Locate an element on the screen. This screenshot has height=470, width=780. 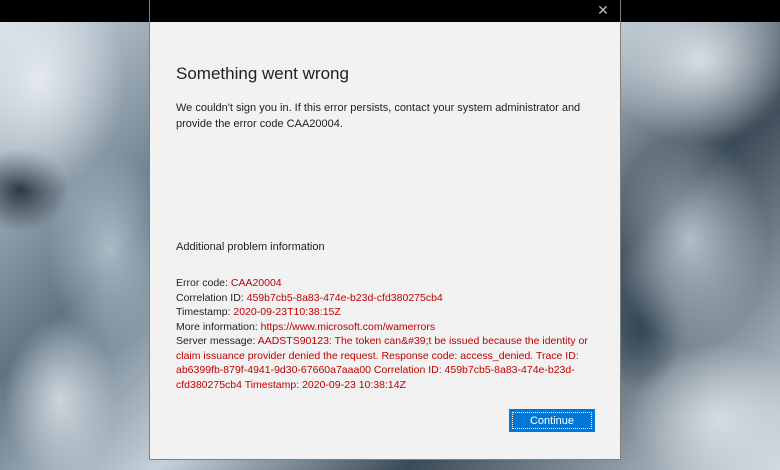
more-info-label: More information: is located at coordinates (218, 326).